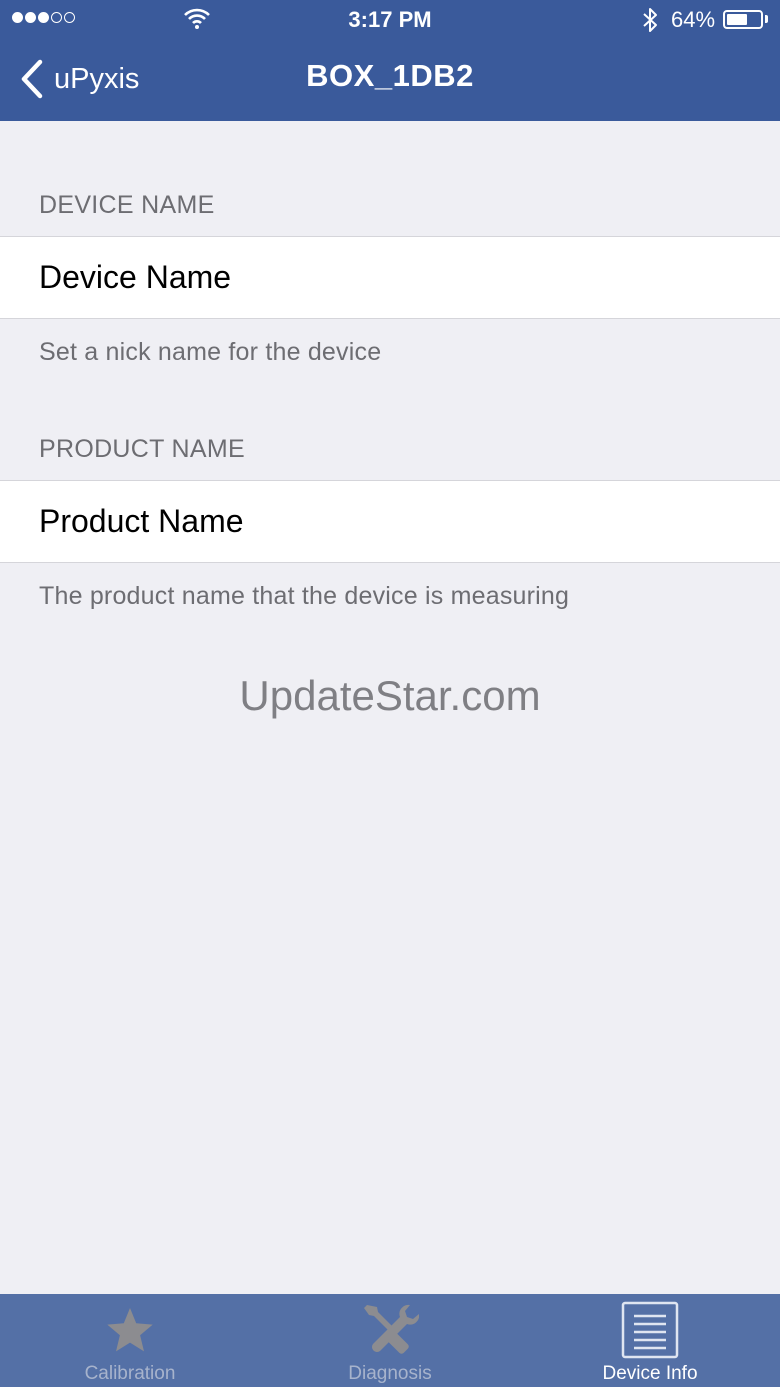 Image resolution: width=780 pixels, height=1387 pixels. Describe the element at coordinates (650, 1330) in the screenshot. I see `list-icon` at that location.